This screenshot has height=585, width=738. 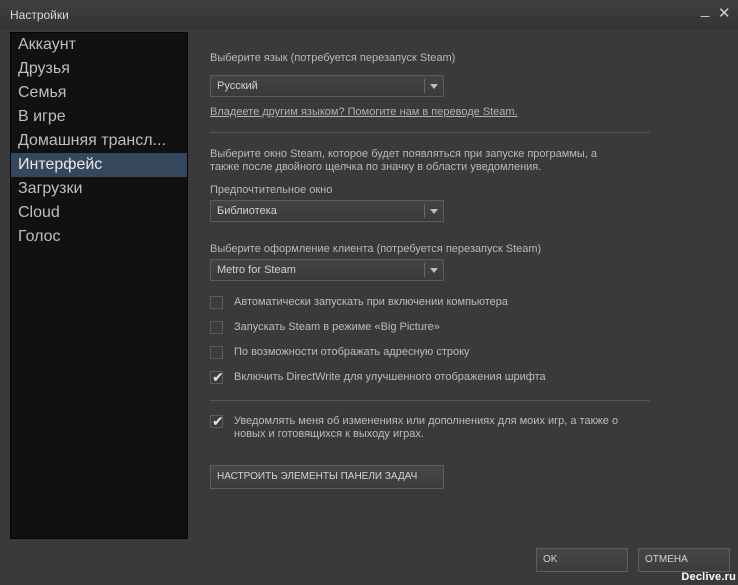 What do you see at coordinates (99, 213) in the screenshot?
I see `sidebar-item-cloud: Cloud` at bounding box center [99, 213].